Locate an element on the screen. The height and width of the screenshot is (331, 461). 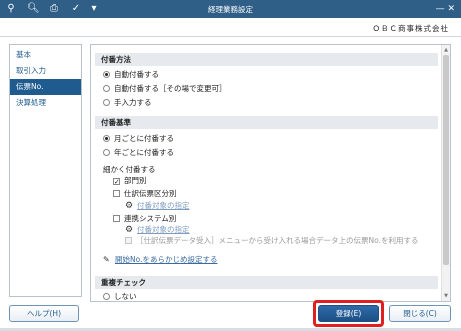
radio-label: 年ごとに付番する is located at coordinates (144, 152).